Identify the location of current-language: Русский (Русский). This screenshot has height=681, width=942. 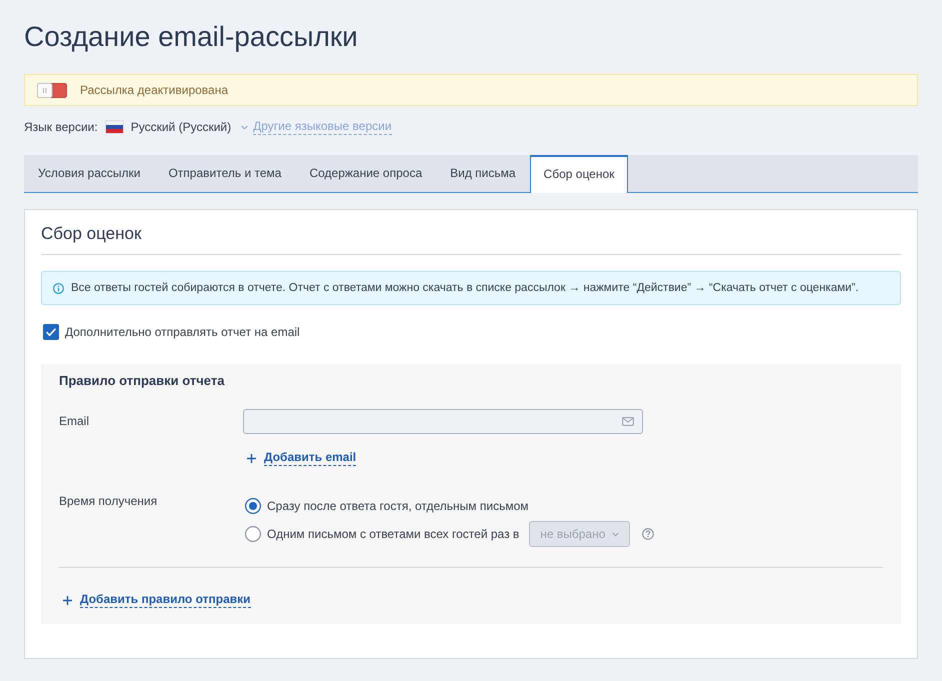
(181, 127).